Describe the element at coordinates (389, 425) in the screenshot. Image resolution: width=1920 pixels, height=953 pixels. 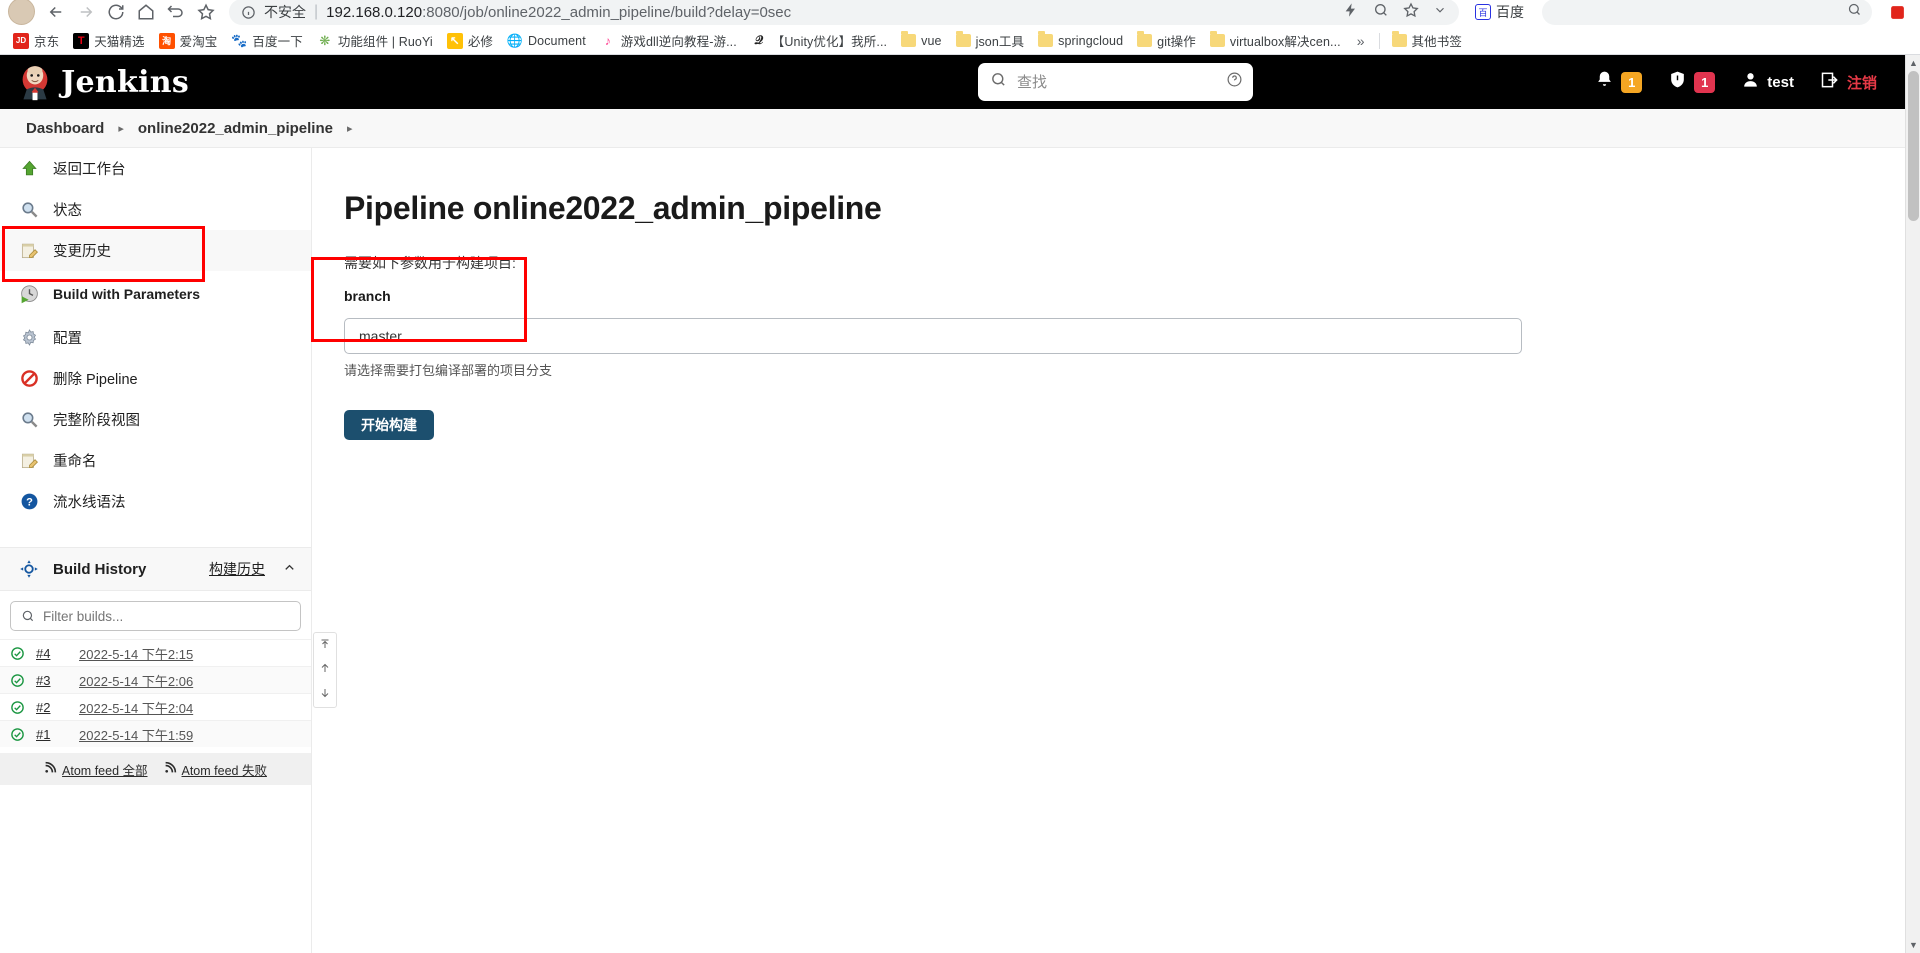
I see `start-build-button: 开始构建` at that location.